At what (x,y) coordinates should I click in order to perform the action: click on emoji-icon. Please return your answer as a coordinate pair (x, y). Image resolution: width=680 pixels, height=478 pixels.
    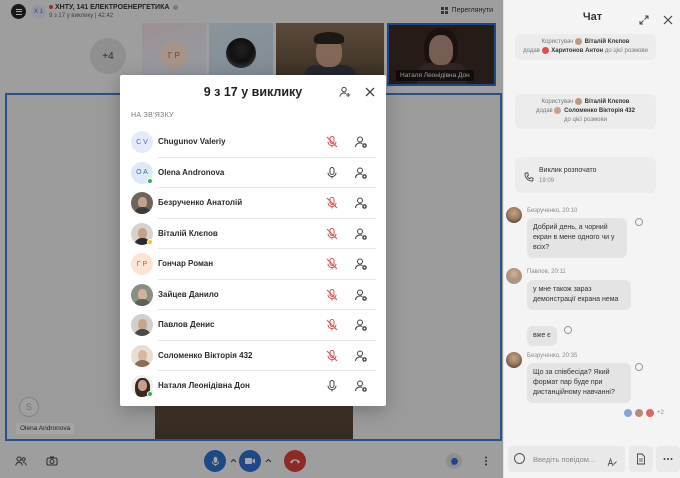
    Looking at the image, I should click on (519, 458).